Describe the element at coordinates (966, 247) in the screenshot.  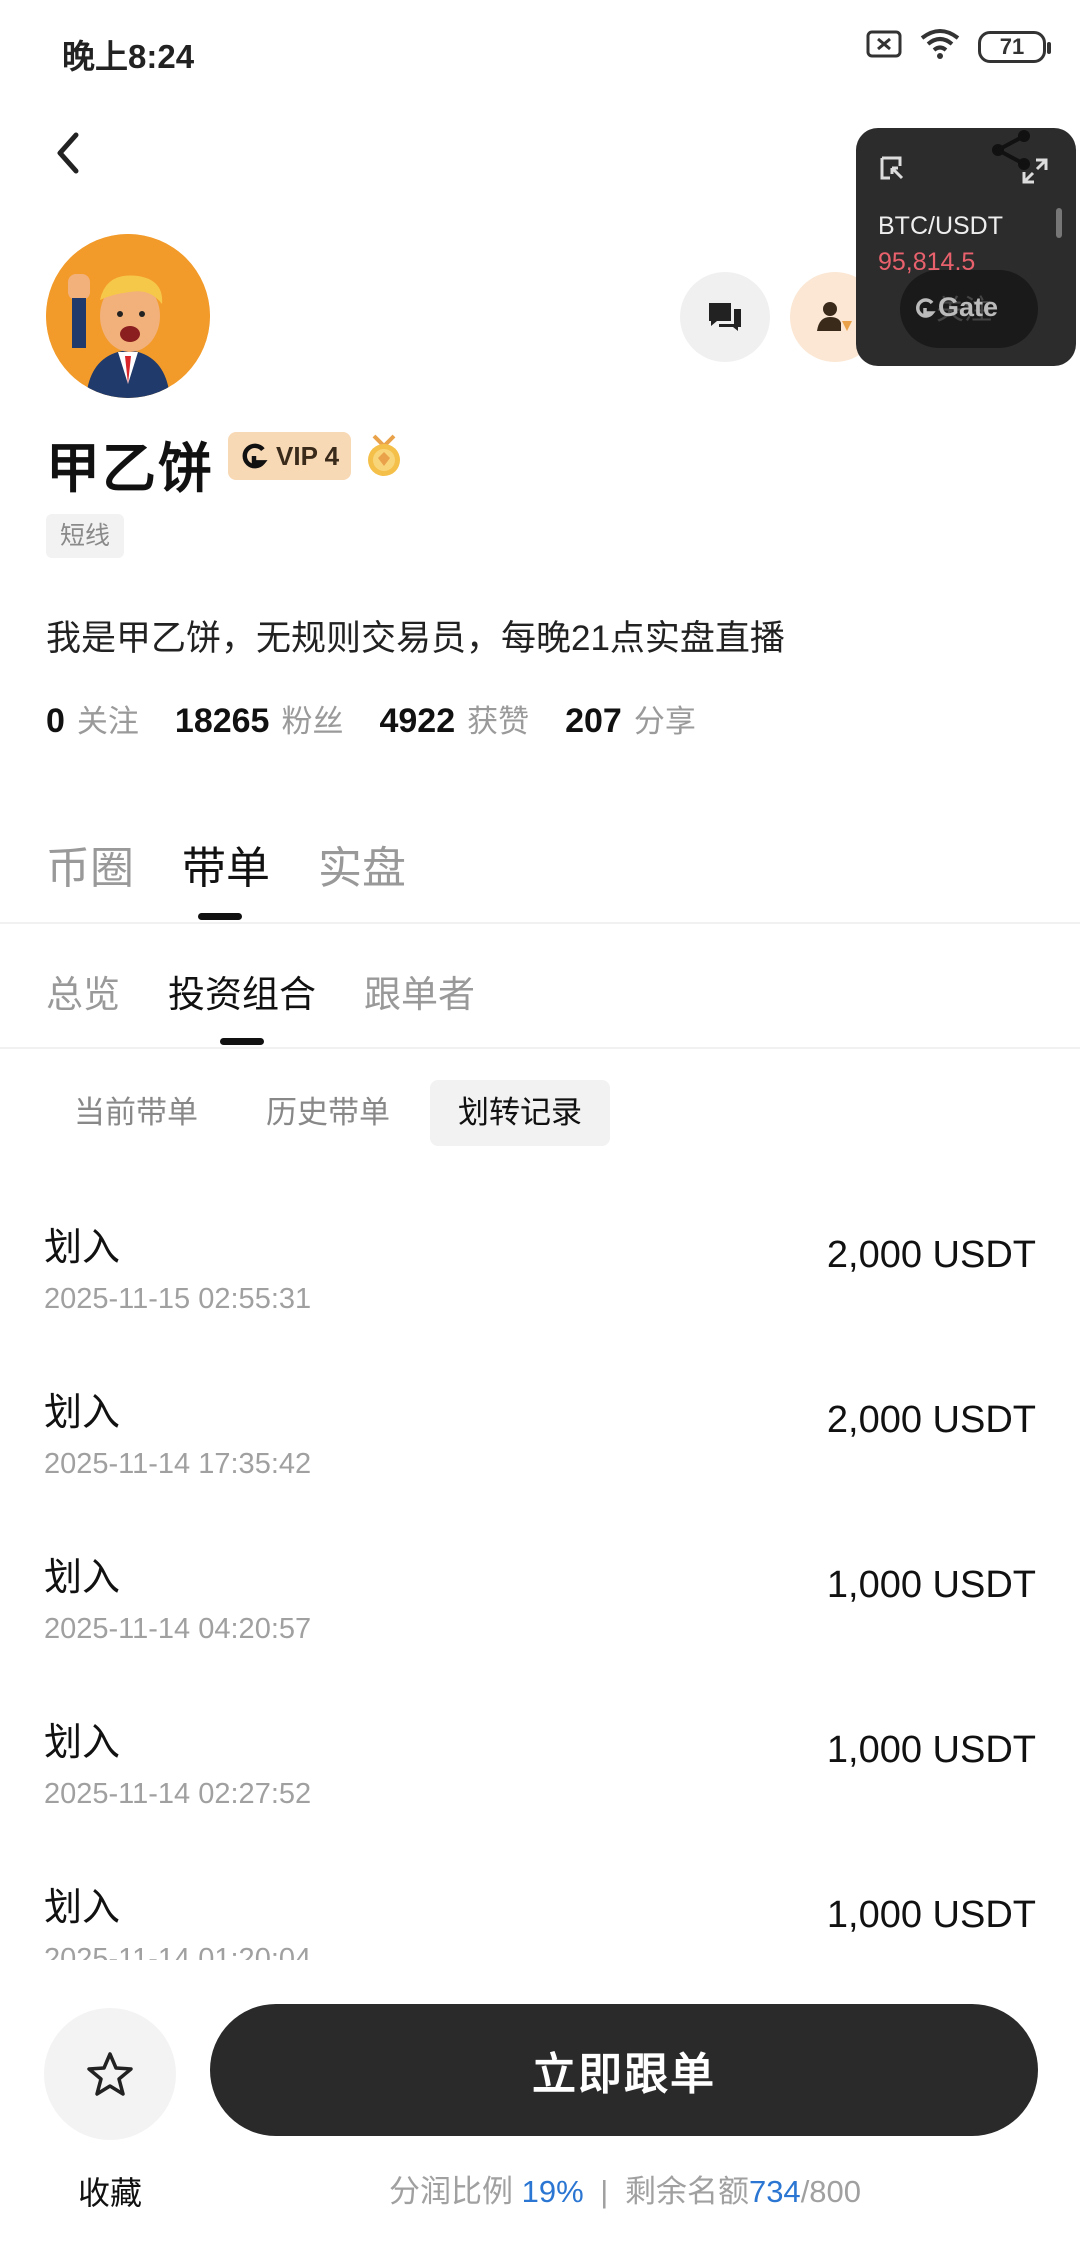
I see `price-float-widget: BTC/USDT 95,814.5 关注 Gate` at that location.